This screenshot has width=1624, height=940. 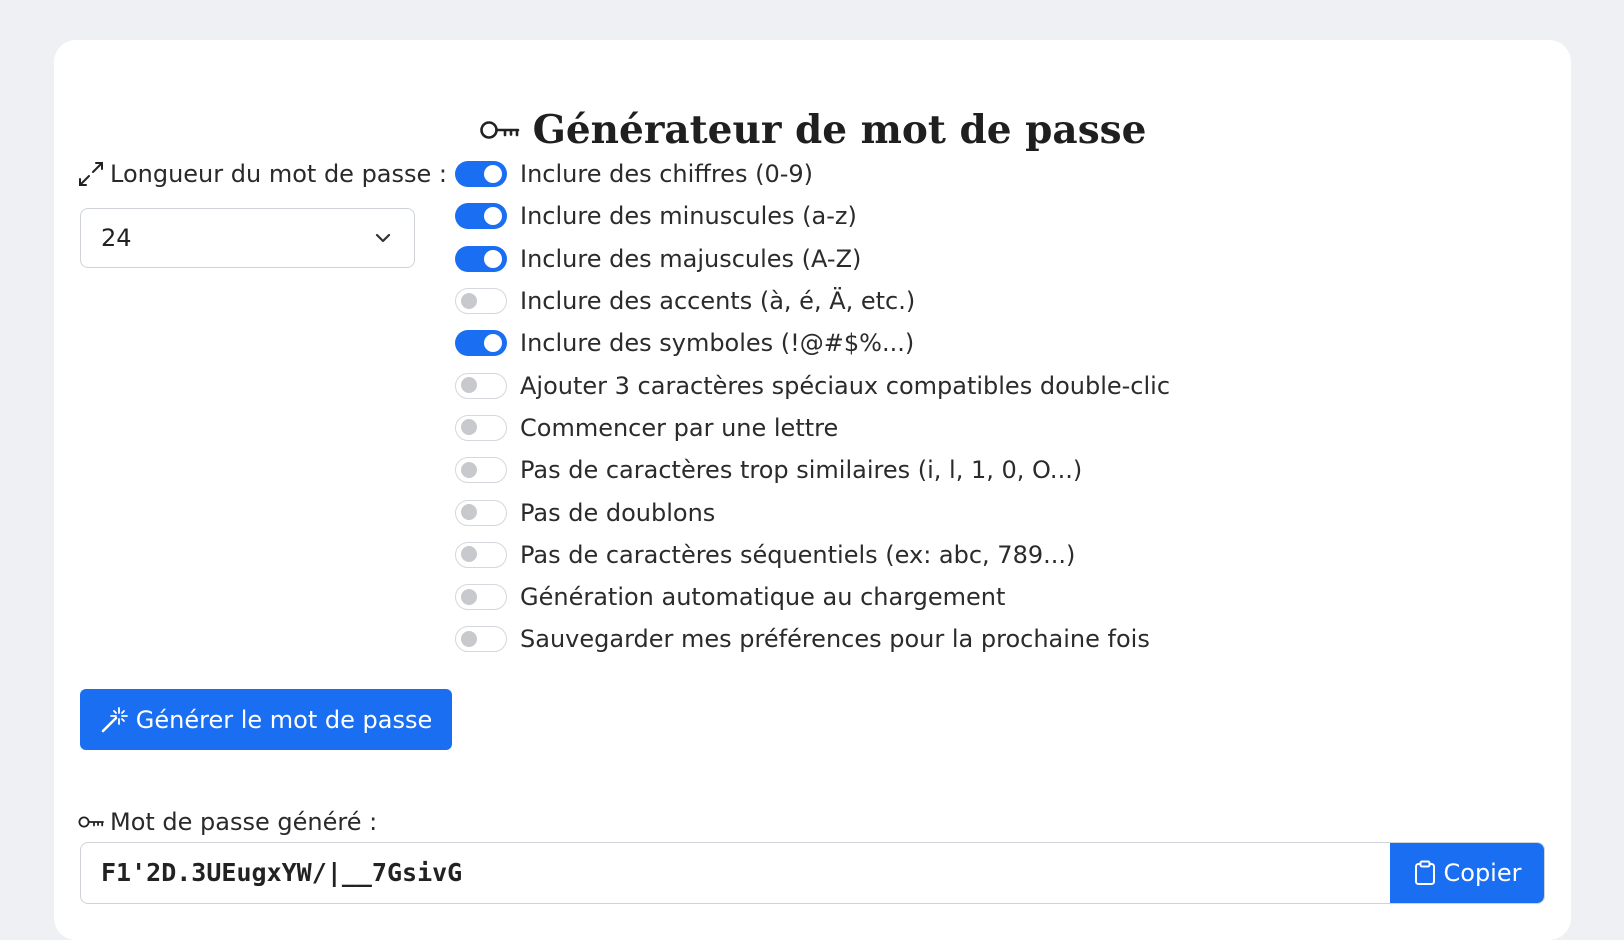 I want to click on option-label: Génération automatique au chargement, so click(x=763, y=597).